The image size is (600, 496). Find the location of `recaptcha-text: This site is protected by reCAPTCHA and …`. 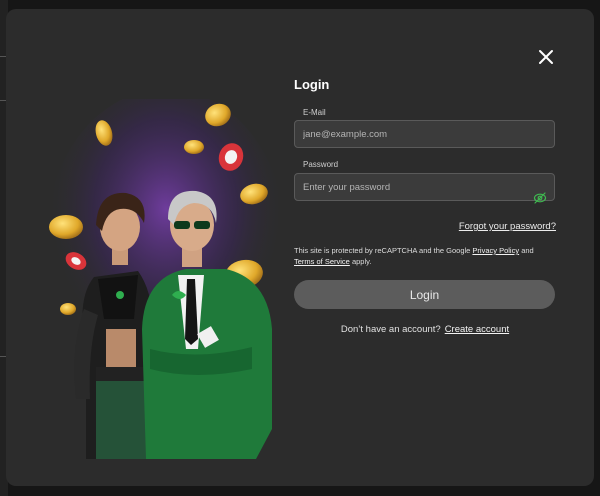

recaptcha-text: This site is protected by reCAPTCHA and … is located at coordinates (383, 250).